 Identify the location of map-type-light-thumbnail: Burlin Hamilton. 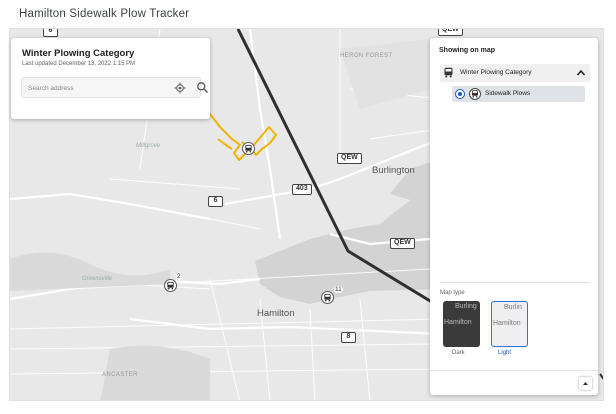
(509, 324).